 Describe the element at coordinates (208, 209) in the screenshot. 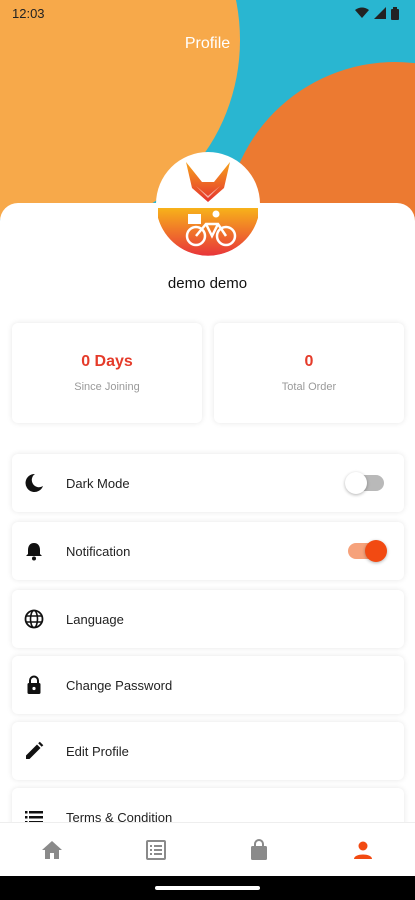

I see `fox-delivery-logo-icon` at that location.